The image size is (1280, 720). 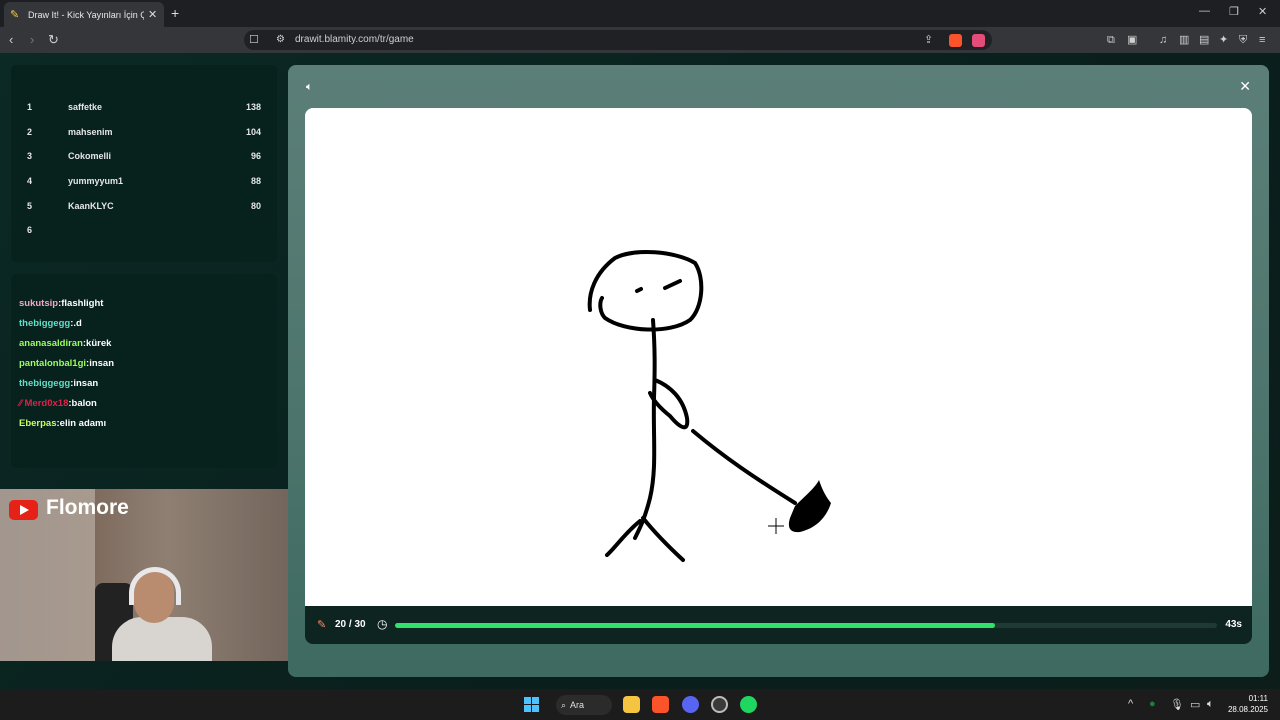 I want to click on player-score: 88, so click(x=255, y=181).